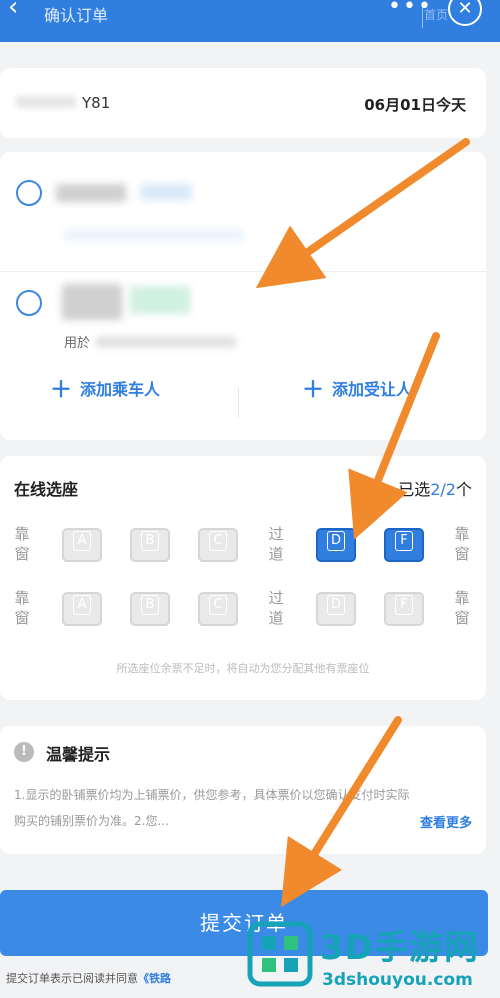 This screenshot has width=500, height=998. I want to click on arrow-to-passenger, so click(362, 213).